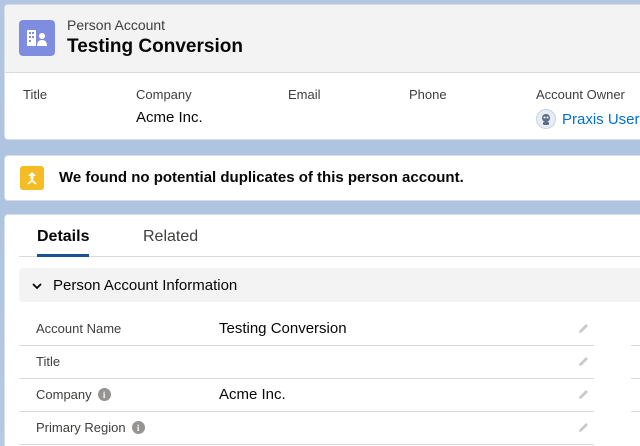  What do you see at coordinates (306, 362) in the screenshot?
I see `field-title: Title` at bounding box center [306, 362].